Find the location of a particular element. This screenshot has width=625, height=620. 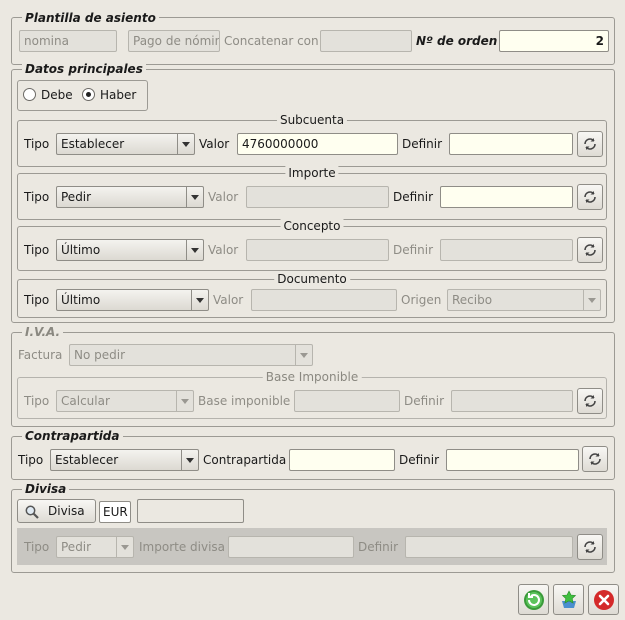

search-icon is located at coordinates (32, 512).